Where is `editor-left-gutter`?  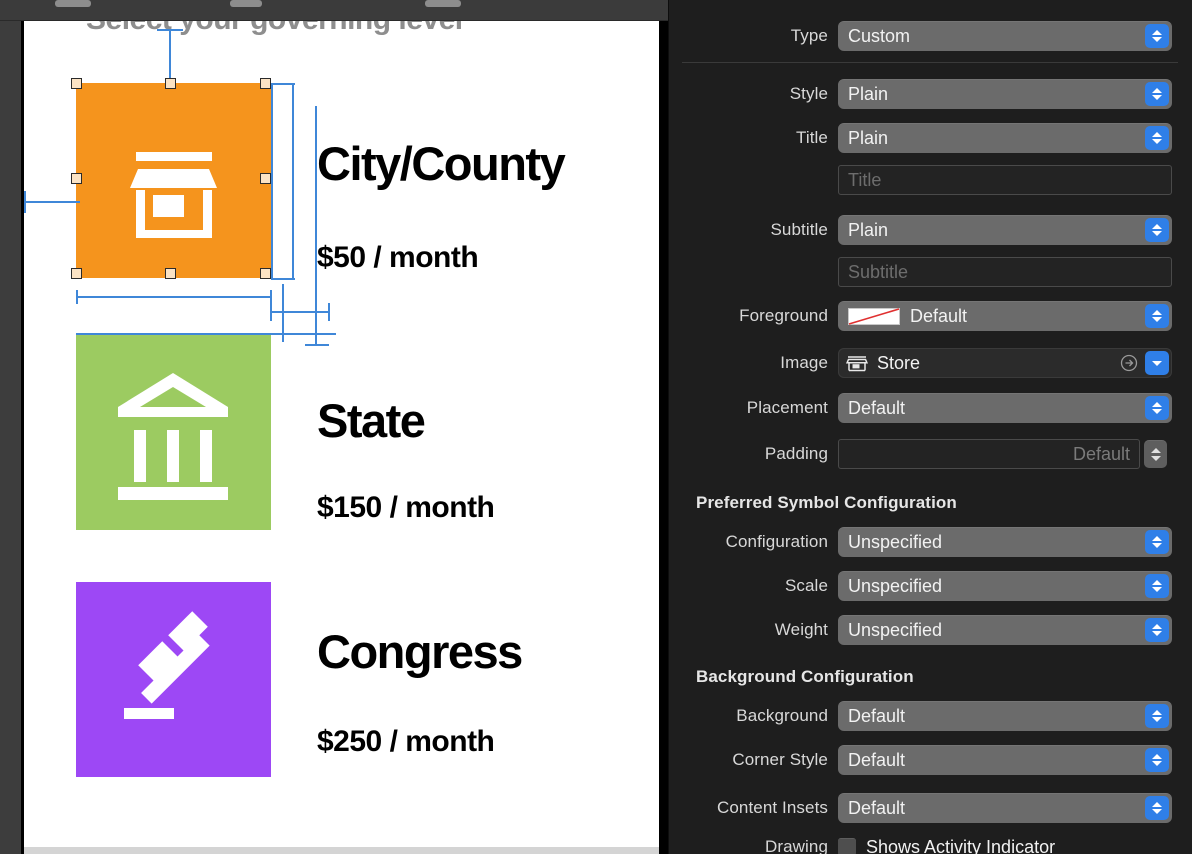 editor-left-gutter is located at coordinates (10, 437).